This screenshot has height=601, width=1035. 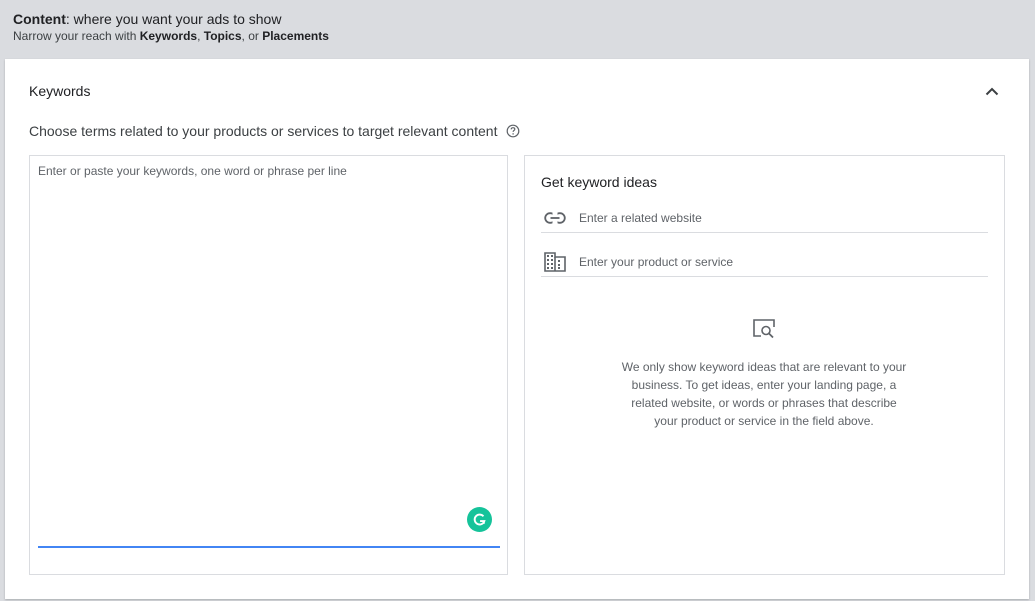 I want to click on chevron-up-icon, so click(x=992, y=91).